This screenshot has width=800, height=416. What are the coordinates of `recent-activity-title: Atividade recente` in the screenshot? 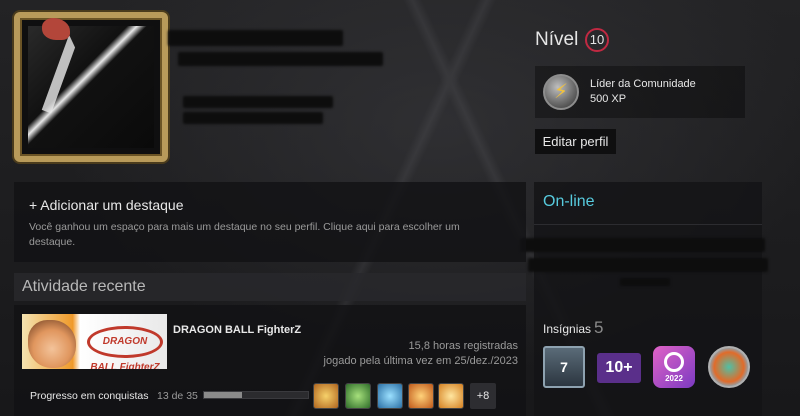 It's located at (84, 287).